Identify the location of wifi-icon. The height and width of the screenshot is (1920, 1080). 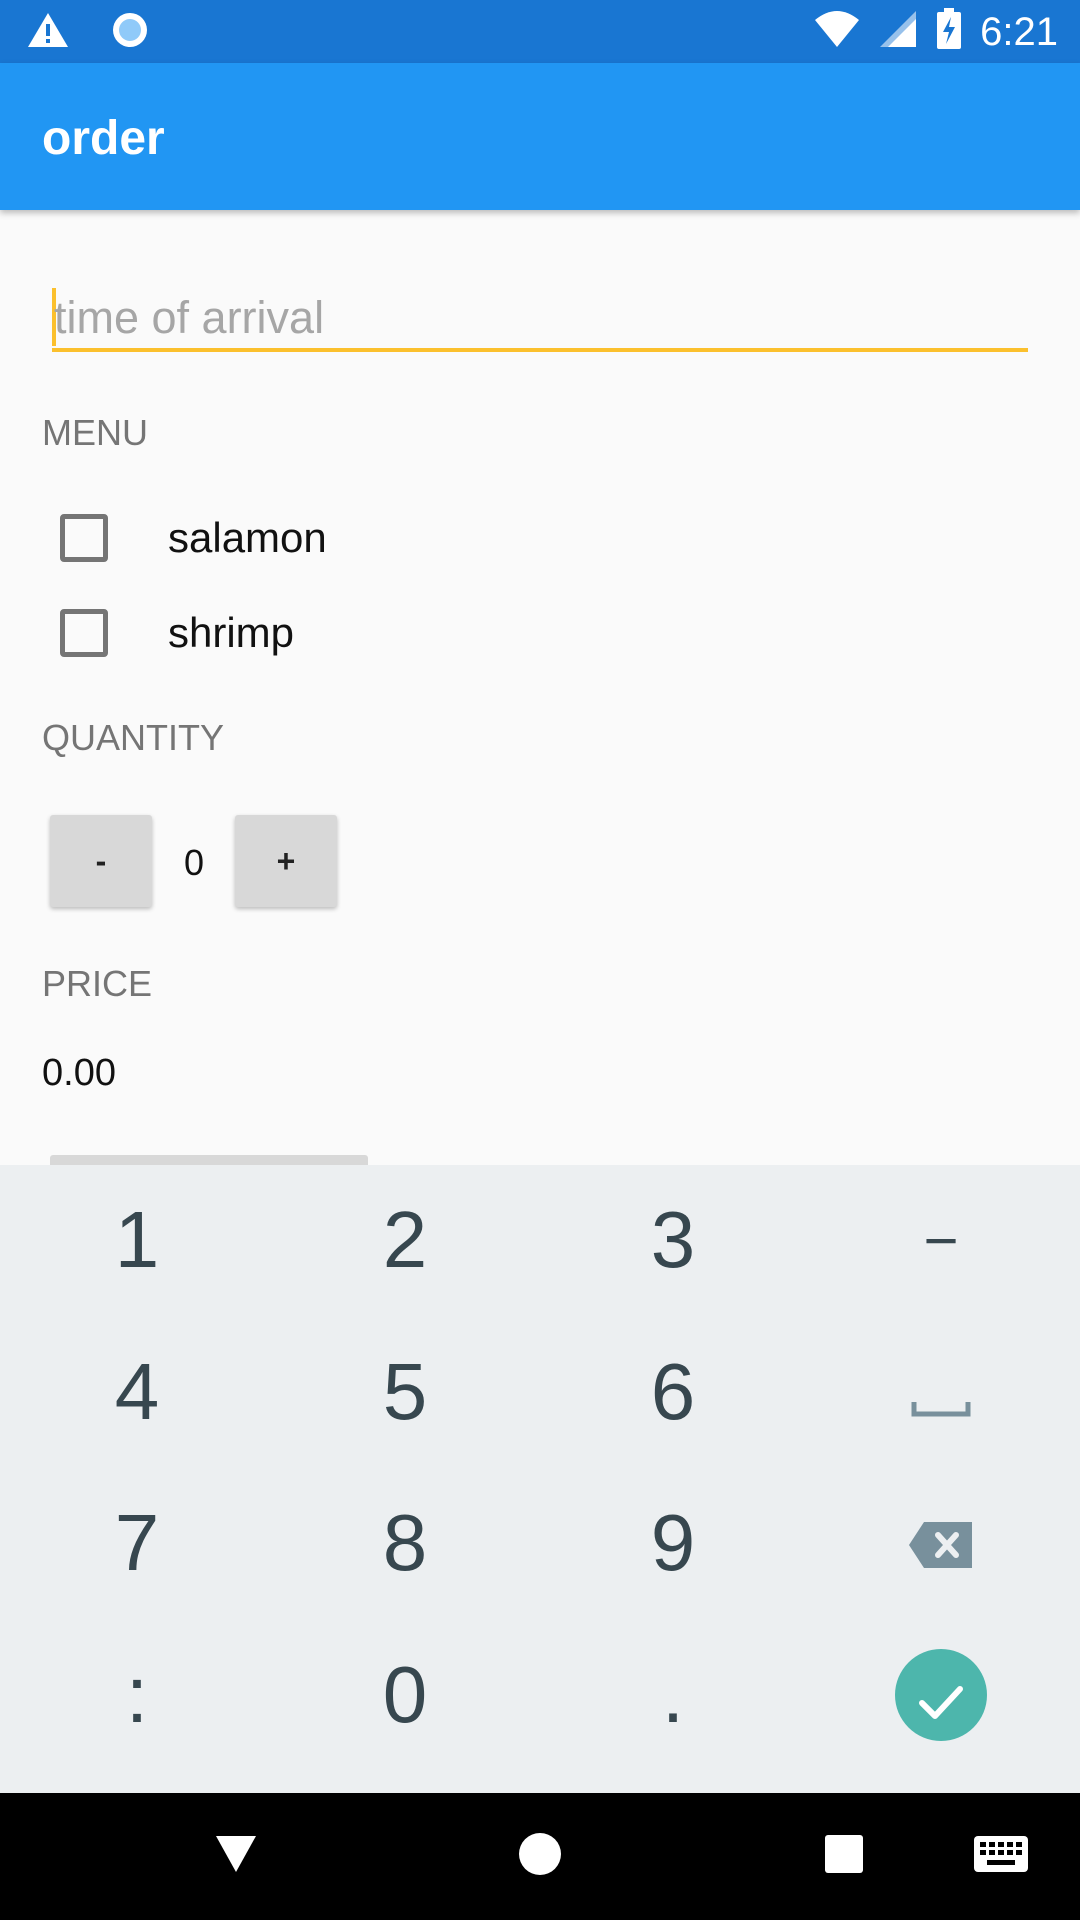
(837, 31).